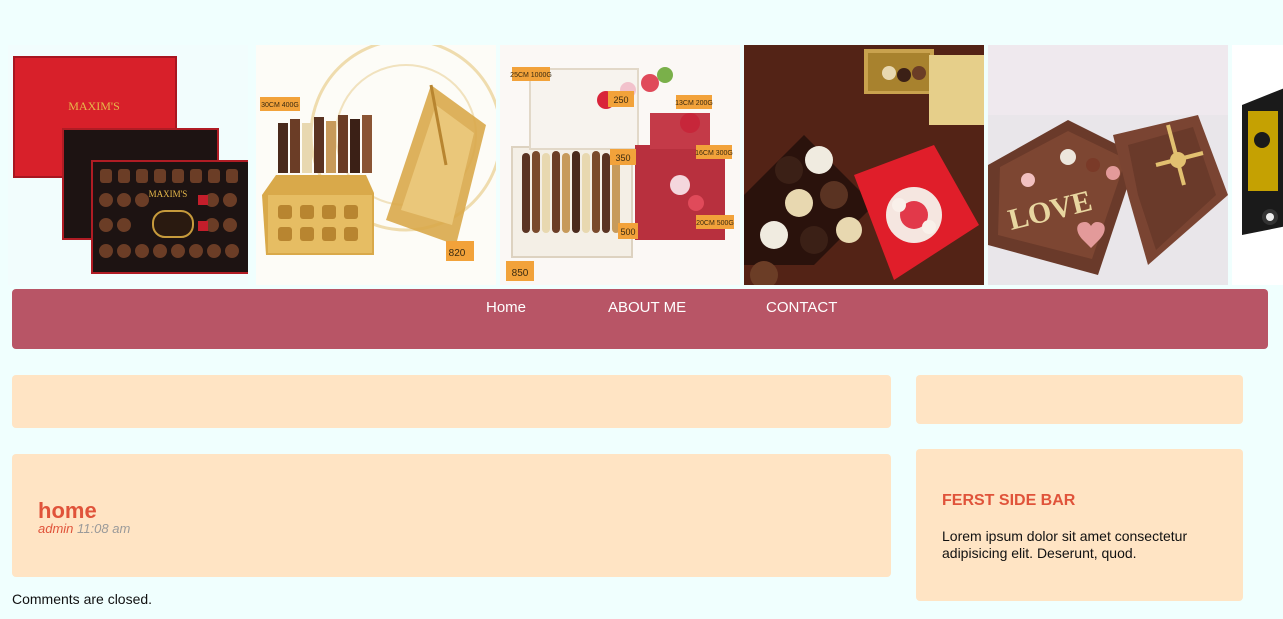 The height and width of the screenshot is (619, 1283). What do you see at coordinates (451, 401) in the screenshot?
I see `top-content-panel` at bounding box center [451, 401].